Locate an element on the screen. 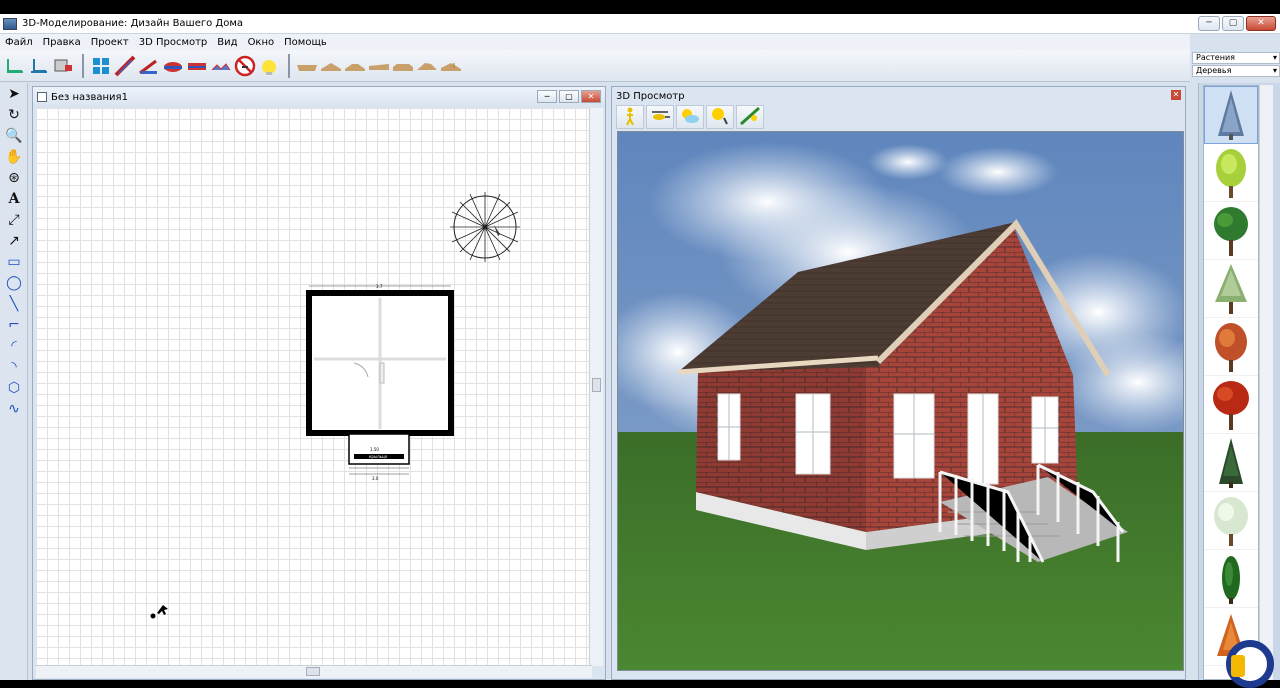 The width and height of the screenshot is (1280, 688). menu-file: Файл is located at coordinates (19, 42).